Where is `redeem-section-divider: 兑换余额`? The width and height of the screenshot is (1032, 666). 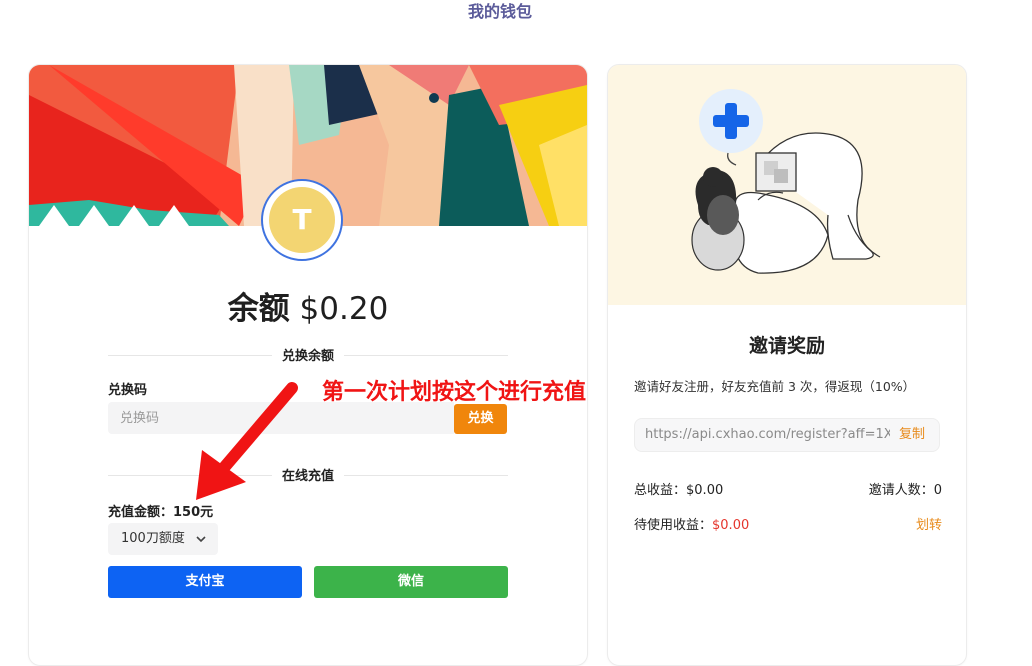 redeem-section-divider: 兑换余额 is located at coordinates (308, 355).